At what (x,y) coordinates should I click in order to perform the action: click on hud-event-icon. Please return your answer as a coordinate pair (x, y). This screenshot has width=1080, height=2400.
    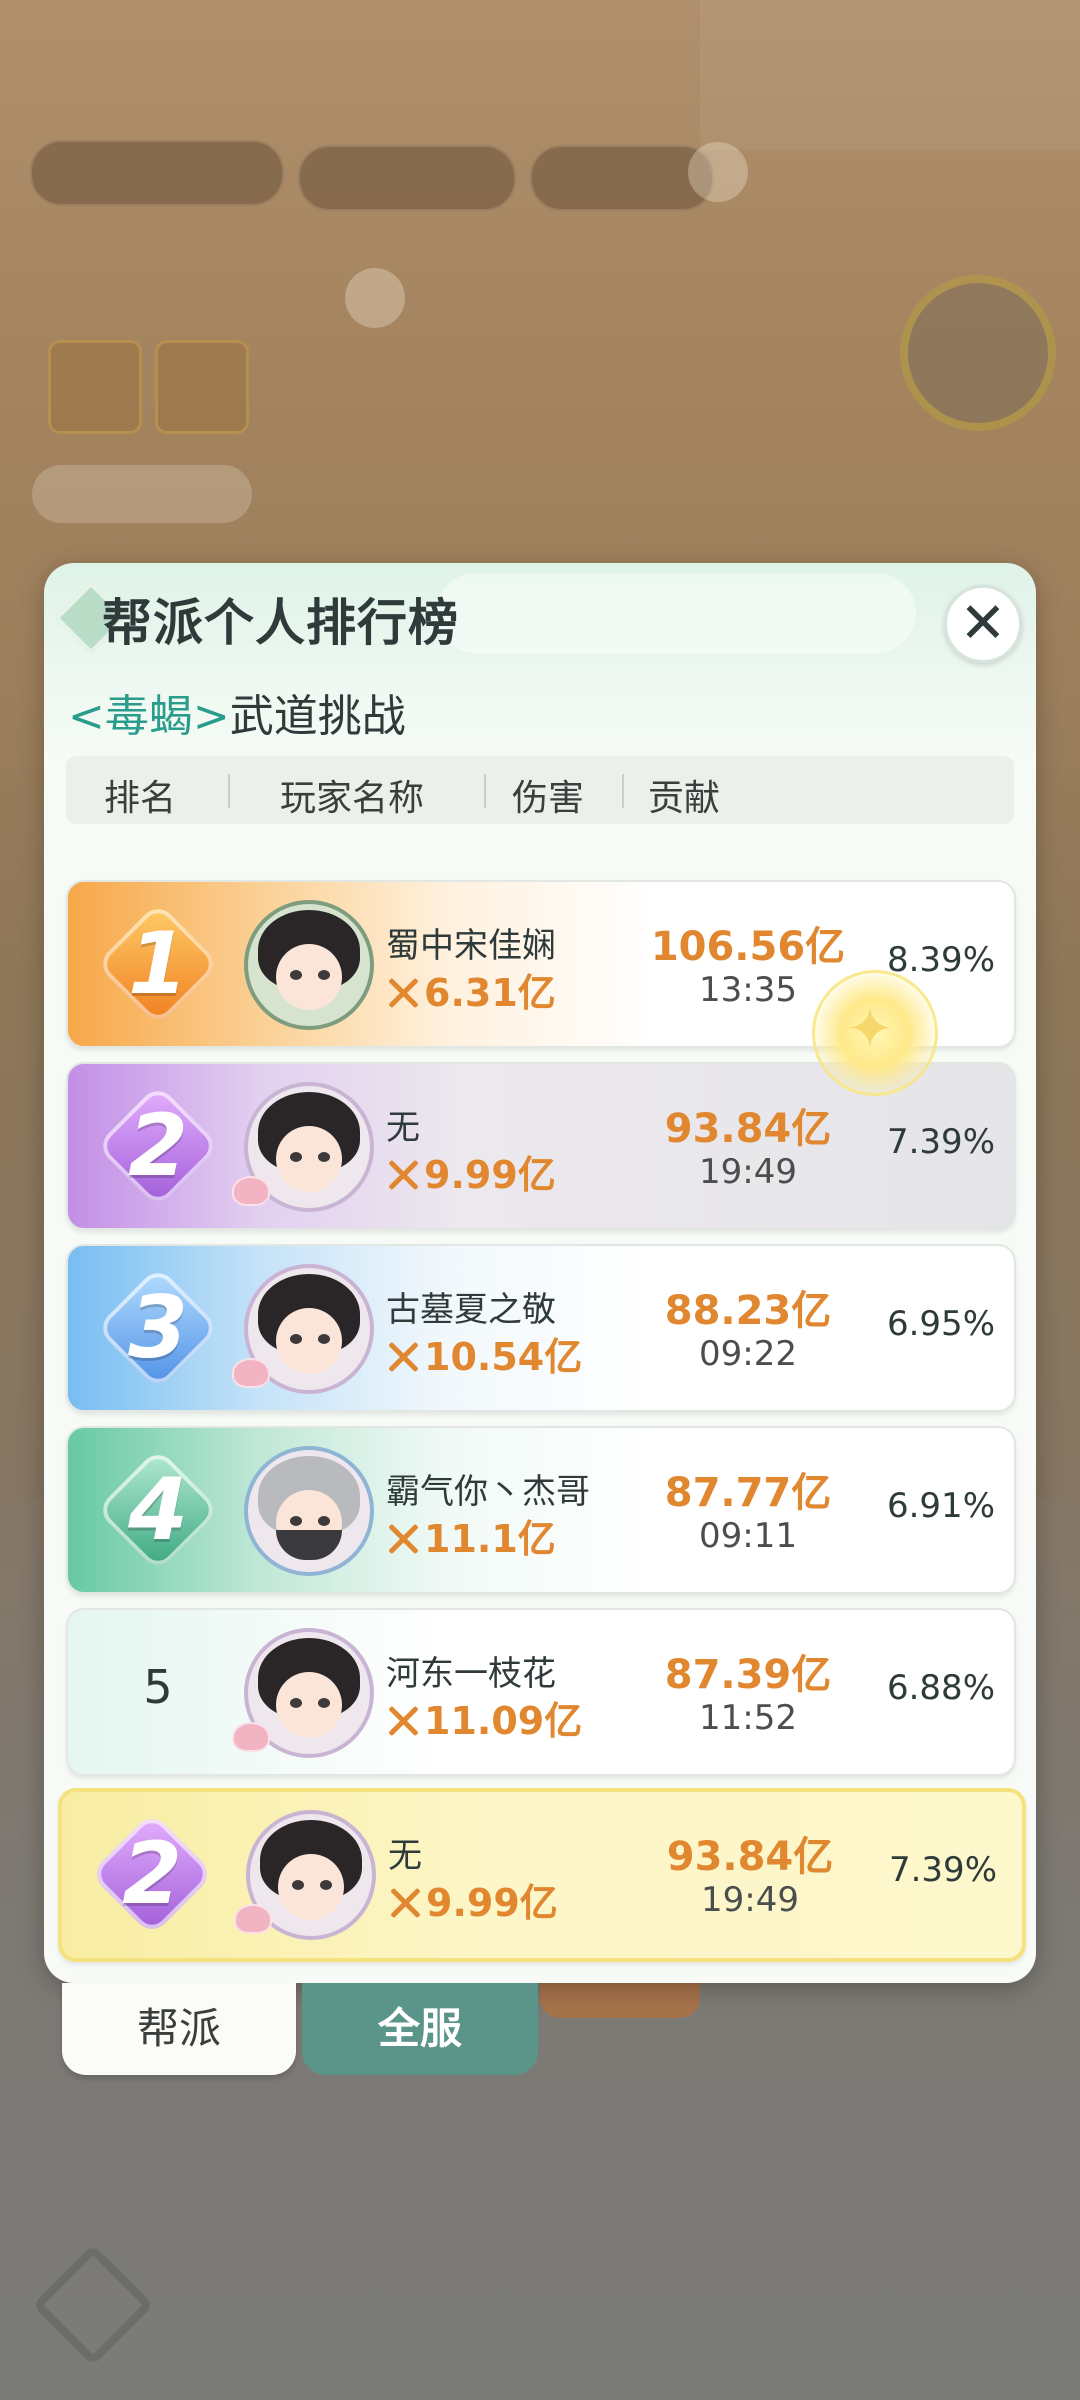
    Looking at the image, I should click on (978, 353).